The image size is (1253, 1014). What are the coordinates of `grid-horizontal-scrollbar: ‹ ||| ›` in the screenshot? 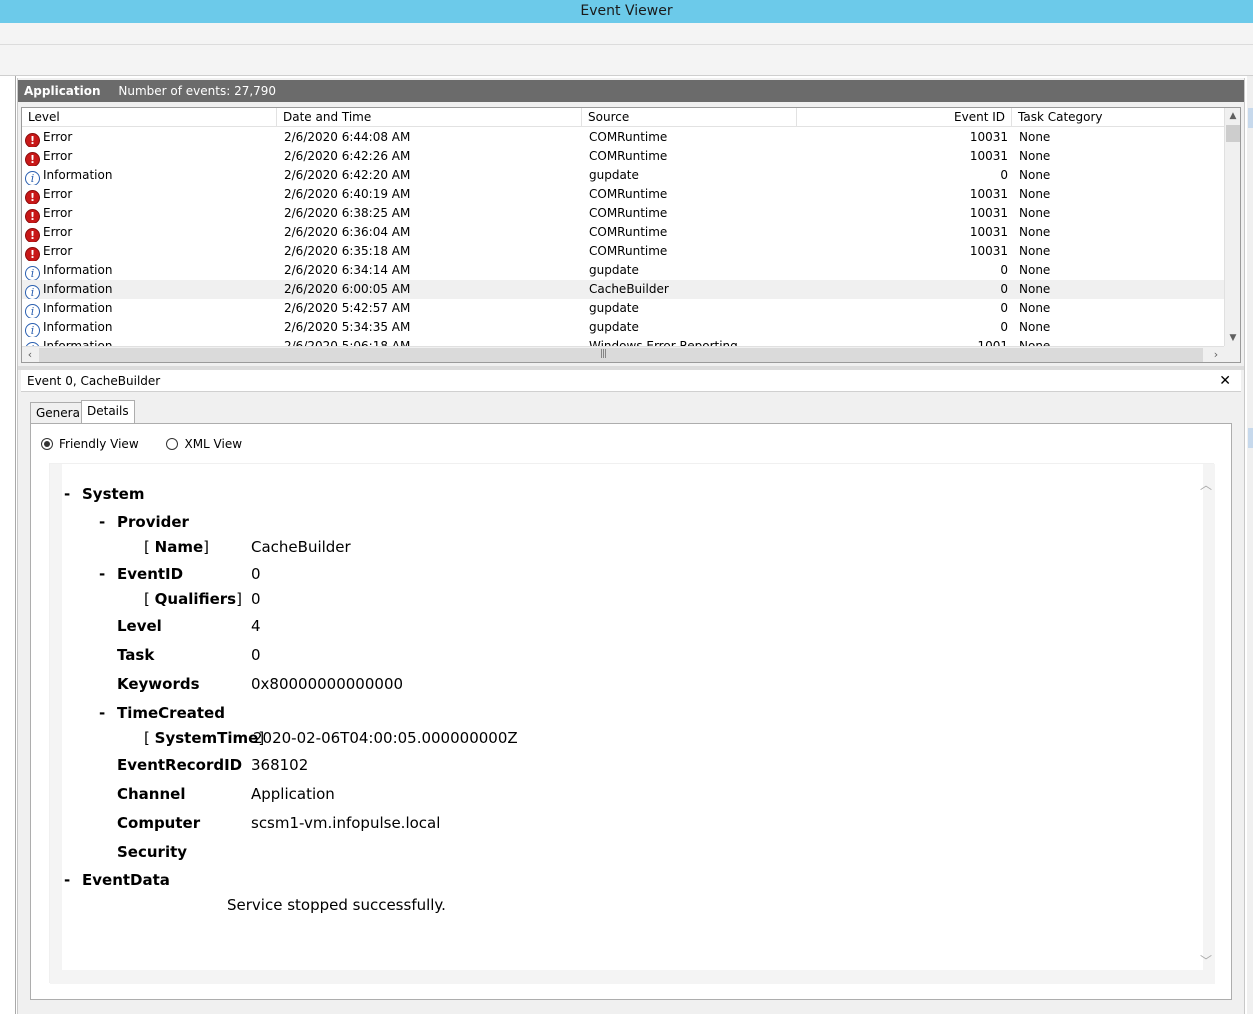 It's located at (623, 354).